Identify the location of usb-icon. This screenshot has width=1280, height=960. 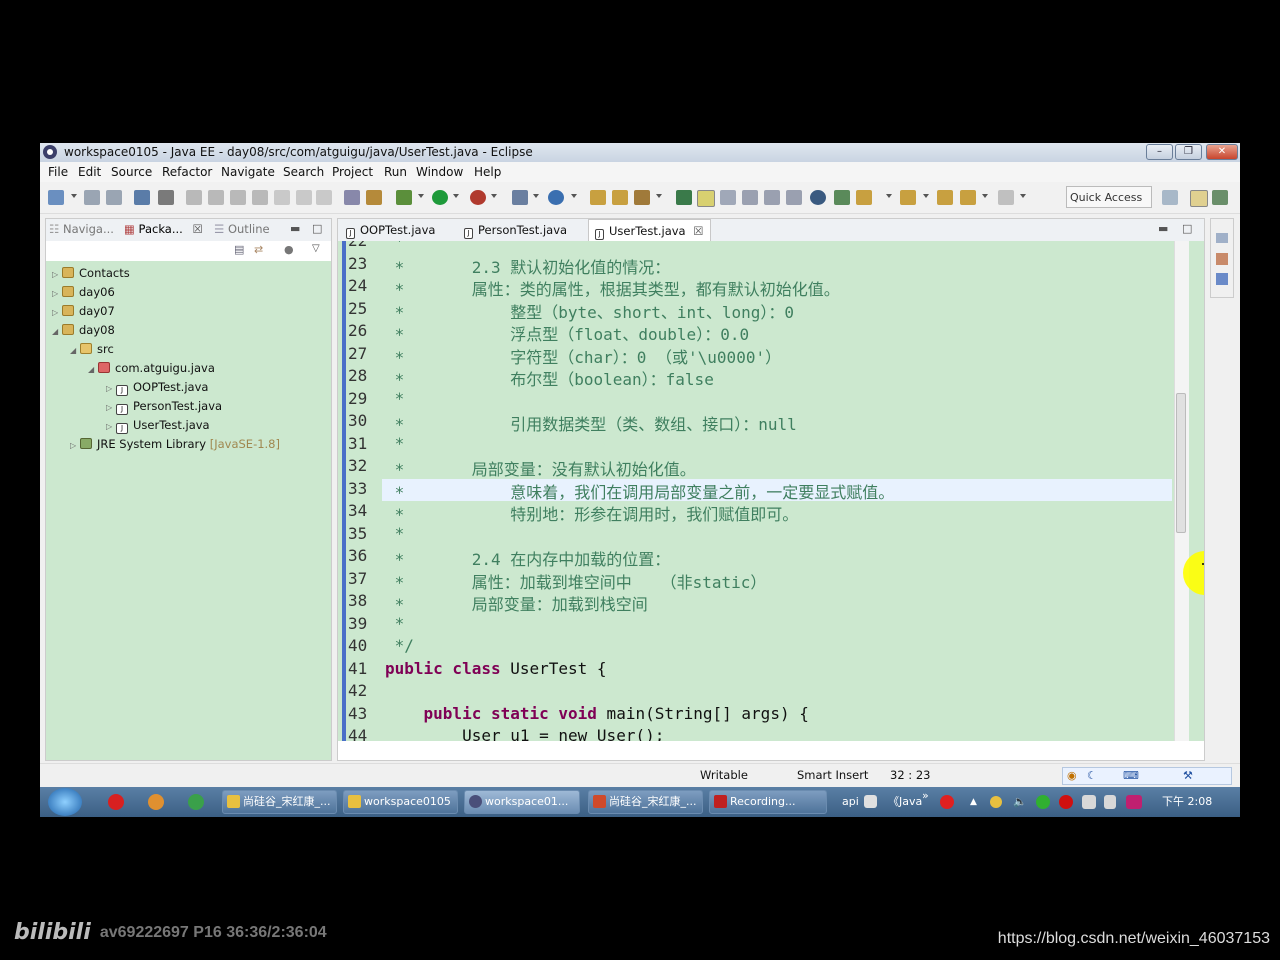
(1110, 802).